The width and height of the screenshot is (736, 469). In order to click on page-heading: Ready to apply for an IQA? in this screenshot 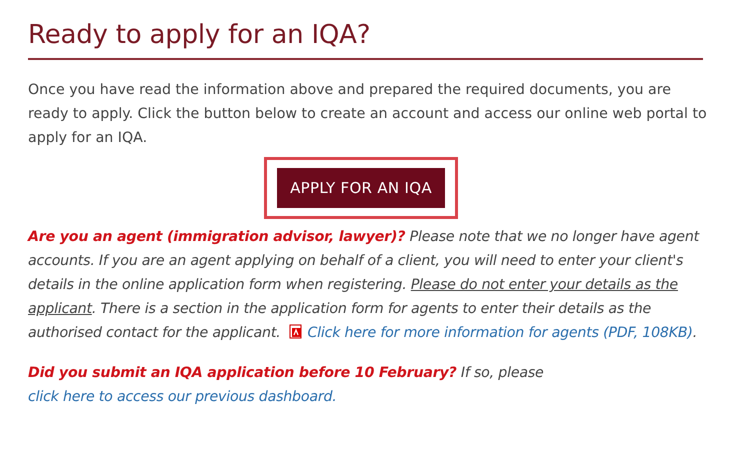, I will do `click(200, 35)`.